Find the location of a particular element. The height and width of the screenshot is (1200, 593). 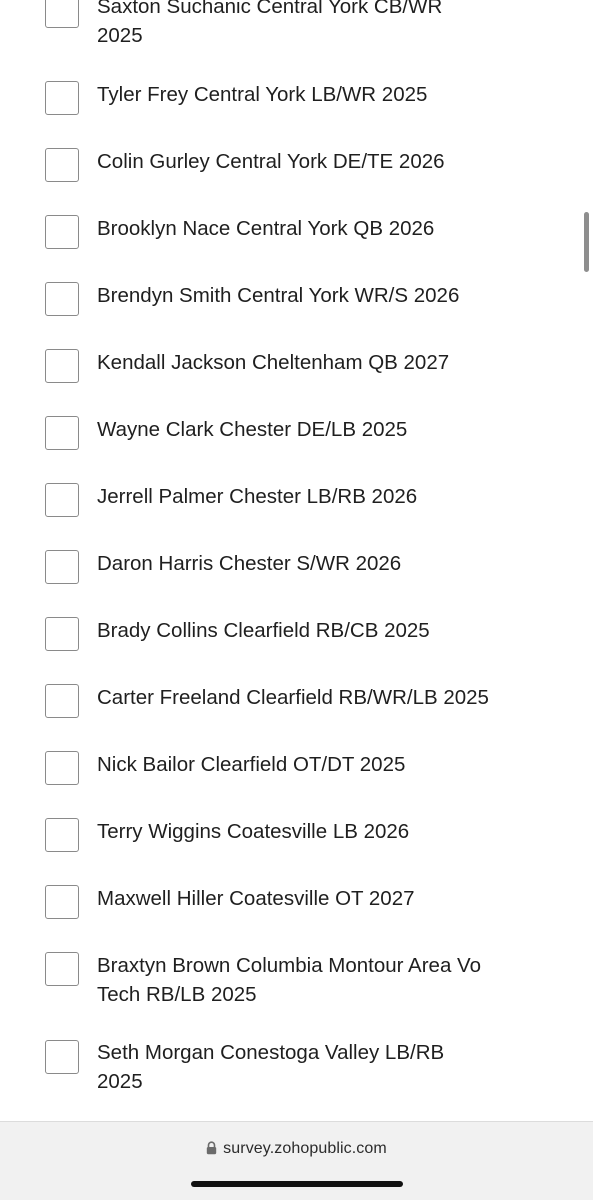

url-container: survey.zohopublic.com is located at coordinates (296, 1150).